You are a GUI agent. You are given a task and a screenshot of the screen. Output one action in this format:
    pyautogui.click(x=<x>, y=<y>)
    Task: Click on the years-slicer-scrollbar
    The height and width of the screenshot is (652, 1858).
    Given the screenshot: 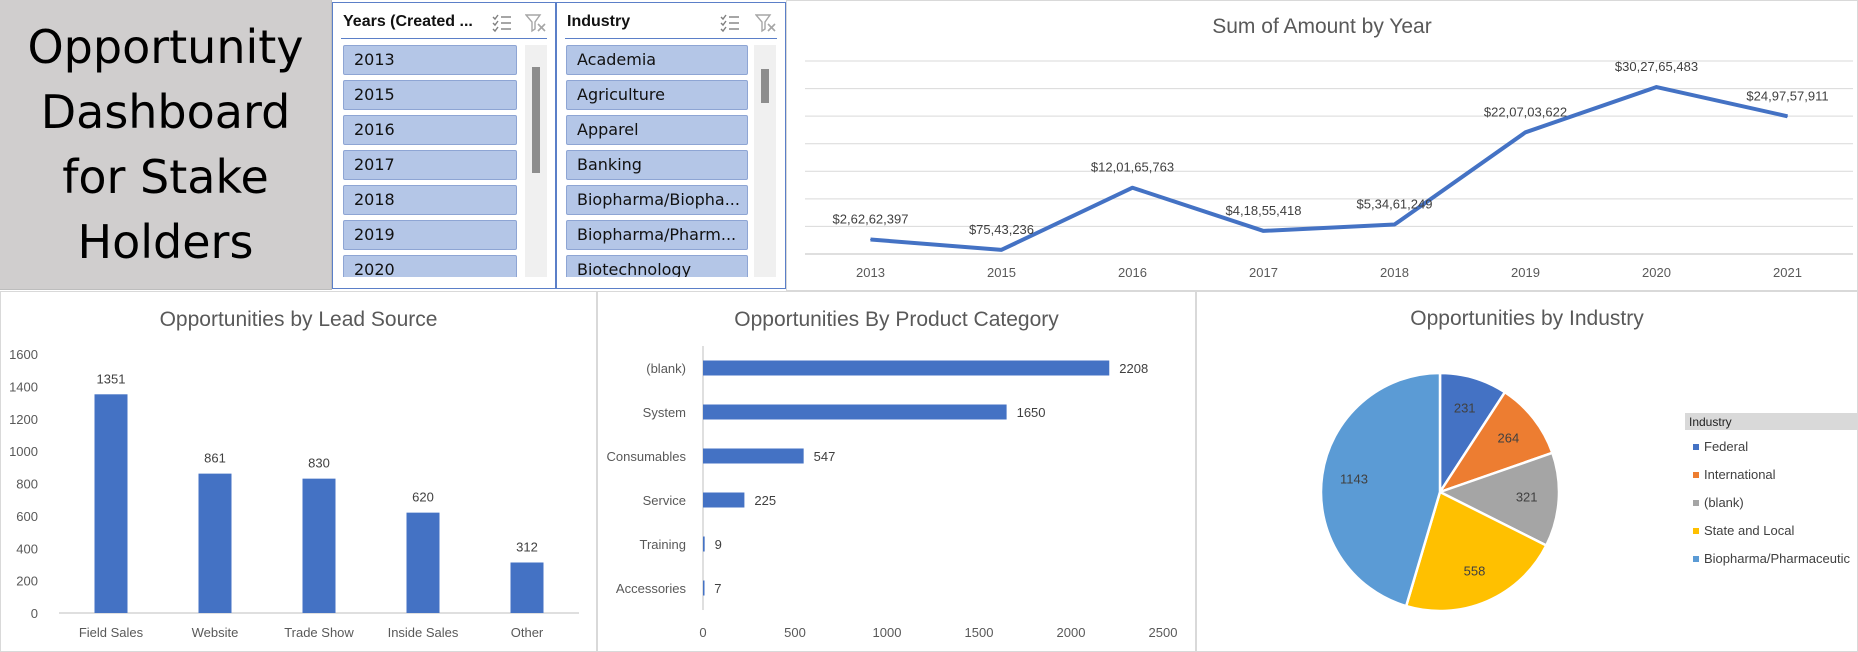 What is the action you would take?
    pyautogui.click(x=536, y=161)
    